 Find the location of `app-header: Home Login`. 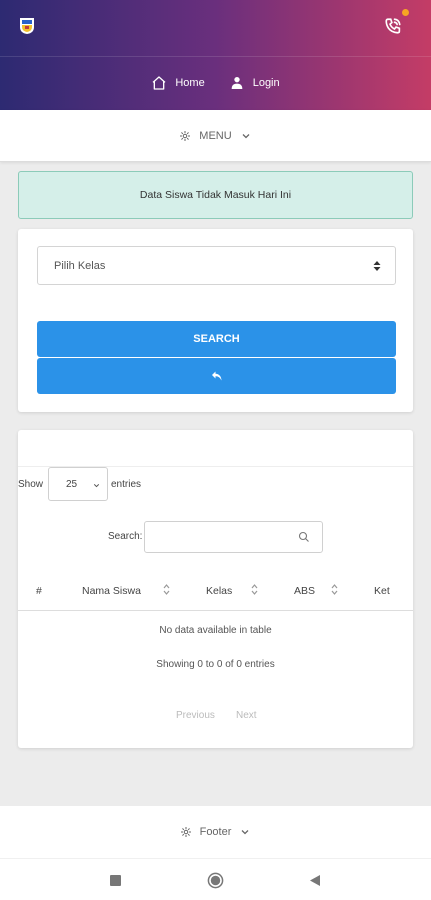

app-header: Home Login is located at coordinates (215, 55).